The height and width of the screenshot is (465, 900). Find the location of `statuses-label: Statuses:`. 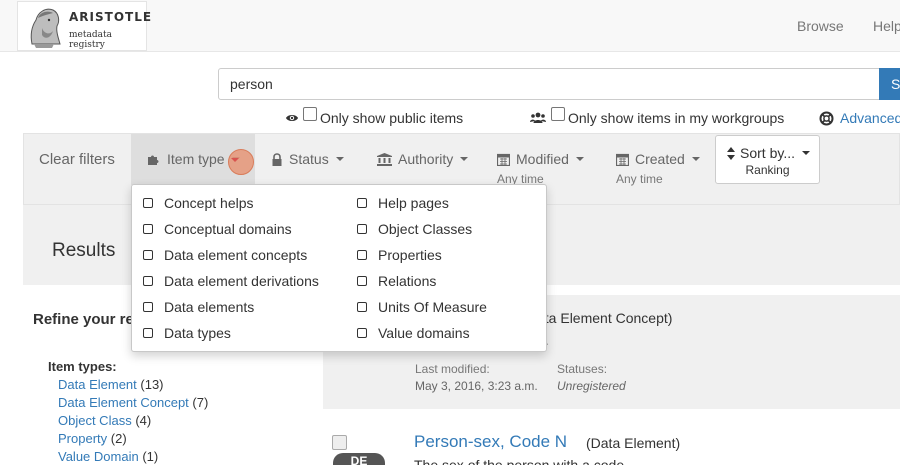

statuses-label: Statuses: is located at coordinates (582, 369).